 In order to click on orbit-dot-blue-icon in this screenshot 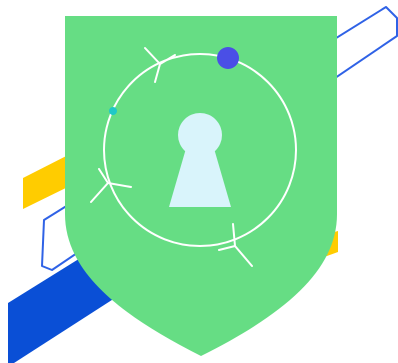, I will do `click(228, 58)`.